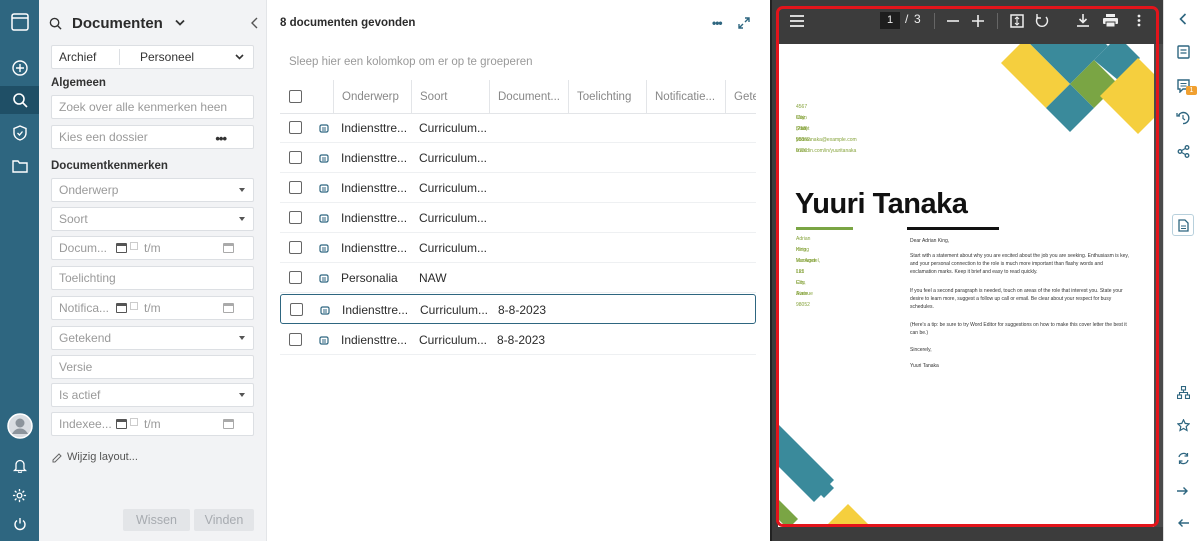  What do you see at coordinates (450, 97) in the screenshot?
I see `column-header: Soort` at bounding box center [450, 97].